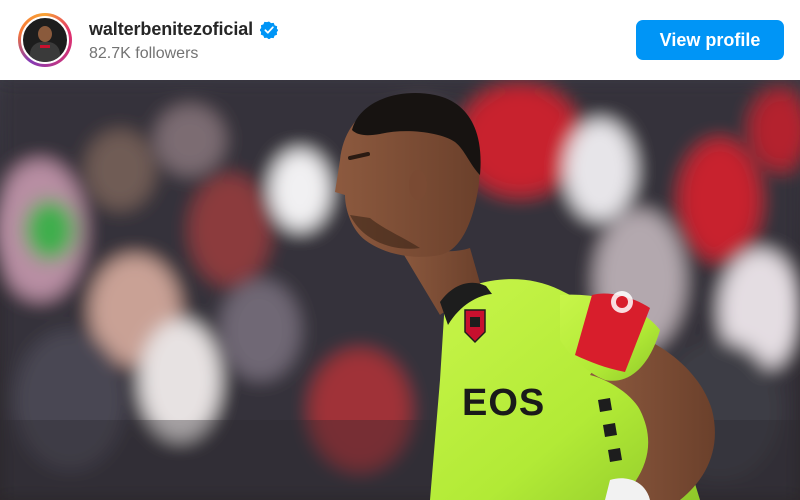 The image size is (800, 500). What do you see at coordinates (503, 403) in the screenshot?
I see `jersey-sponsor-text: EOS` at bounding box center [503, 403].